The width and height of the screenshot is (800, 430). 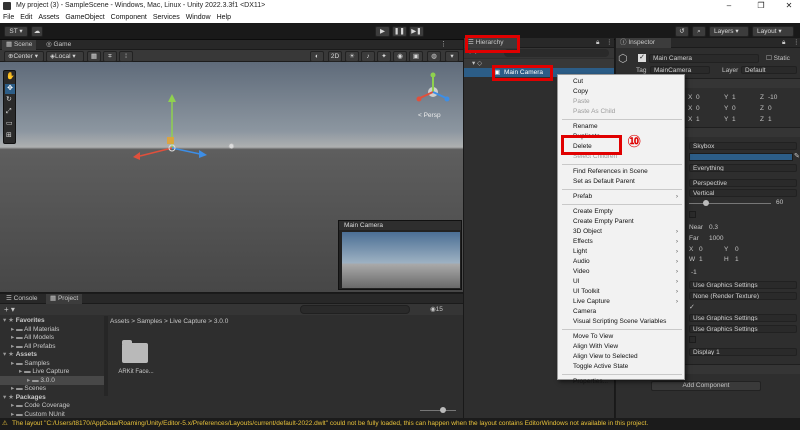 What do you see at coordinates (621, 172) in the screenshot?
I see `context-menu-item-find-references-in-scene: Find References in Scene` at bounding box center [621, 172].